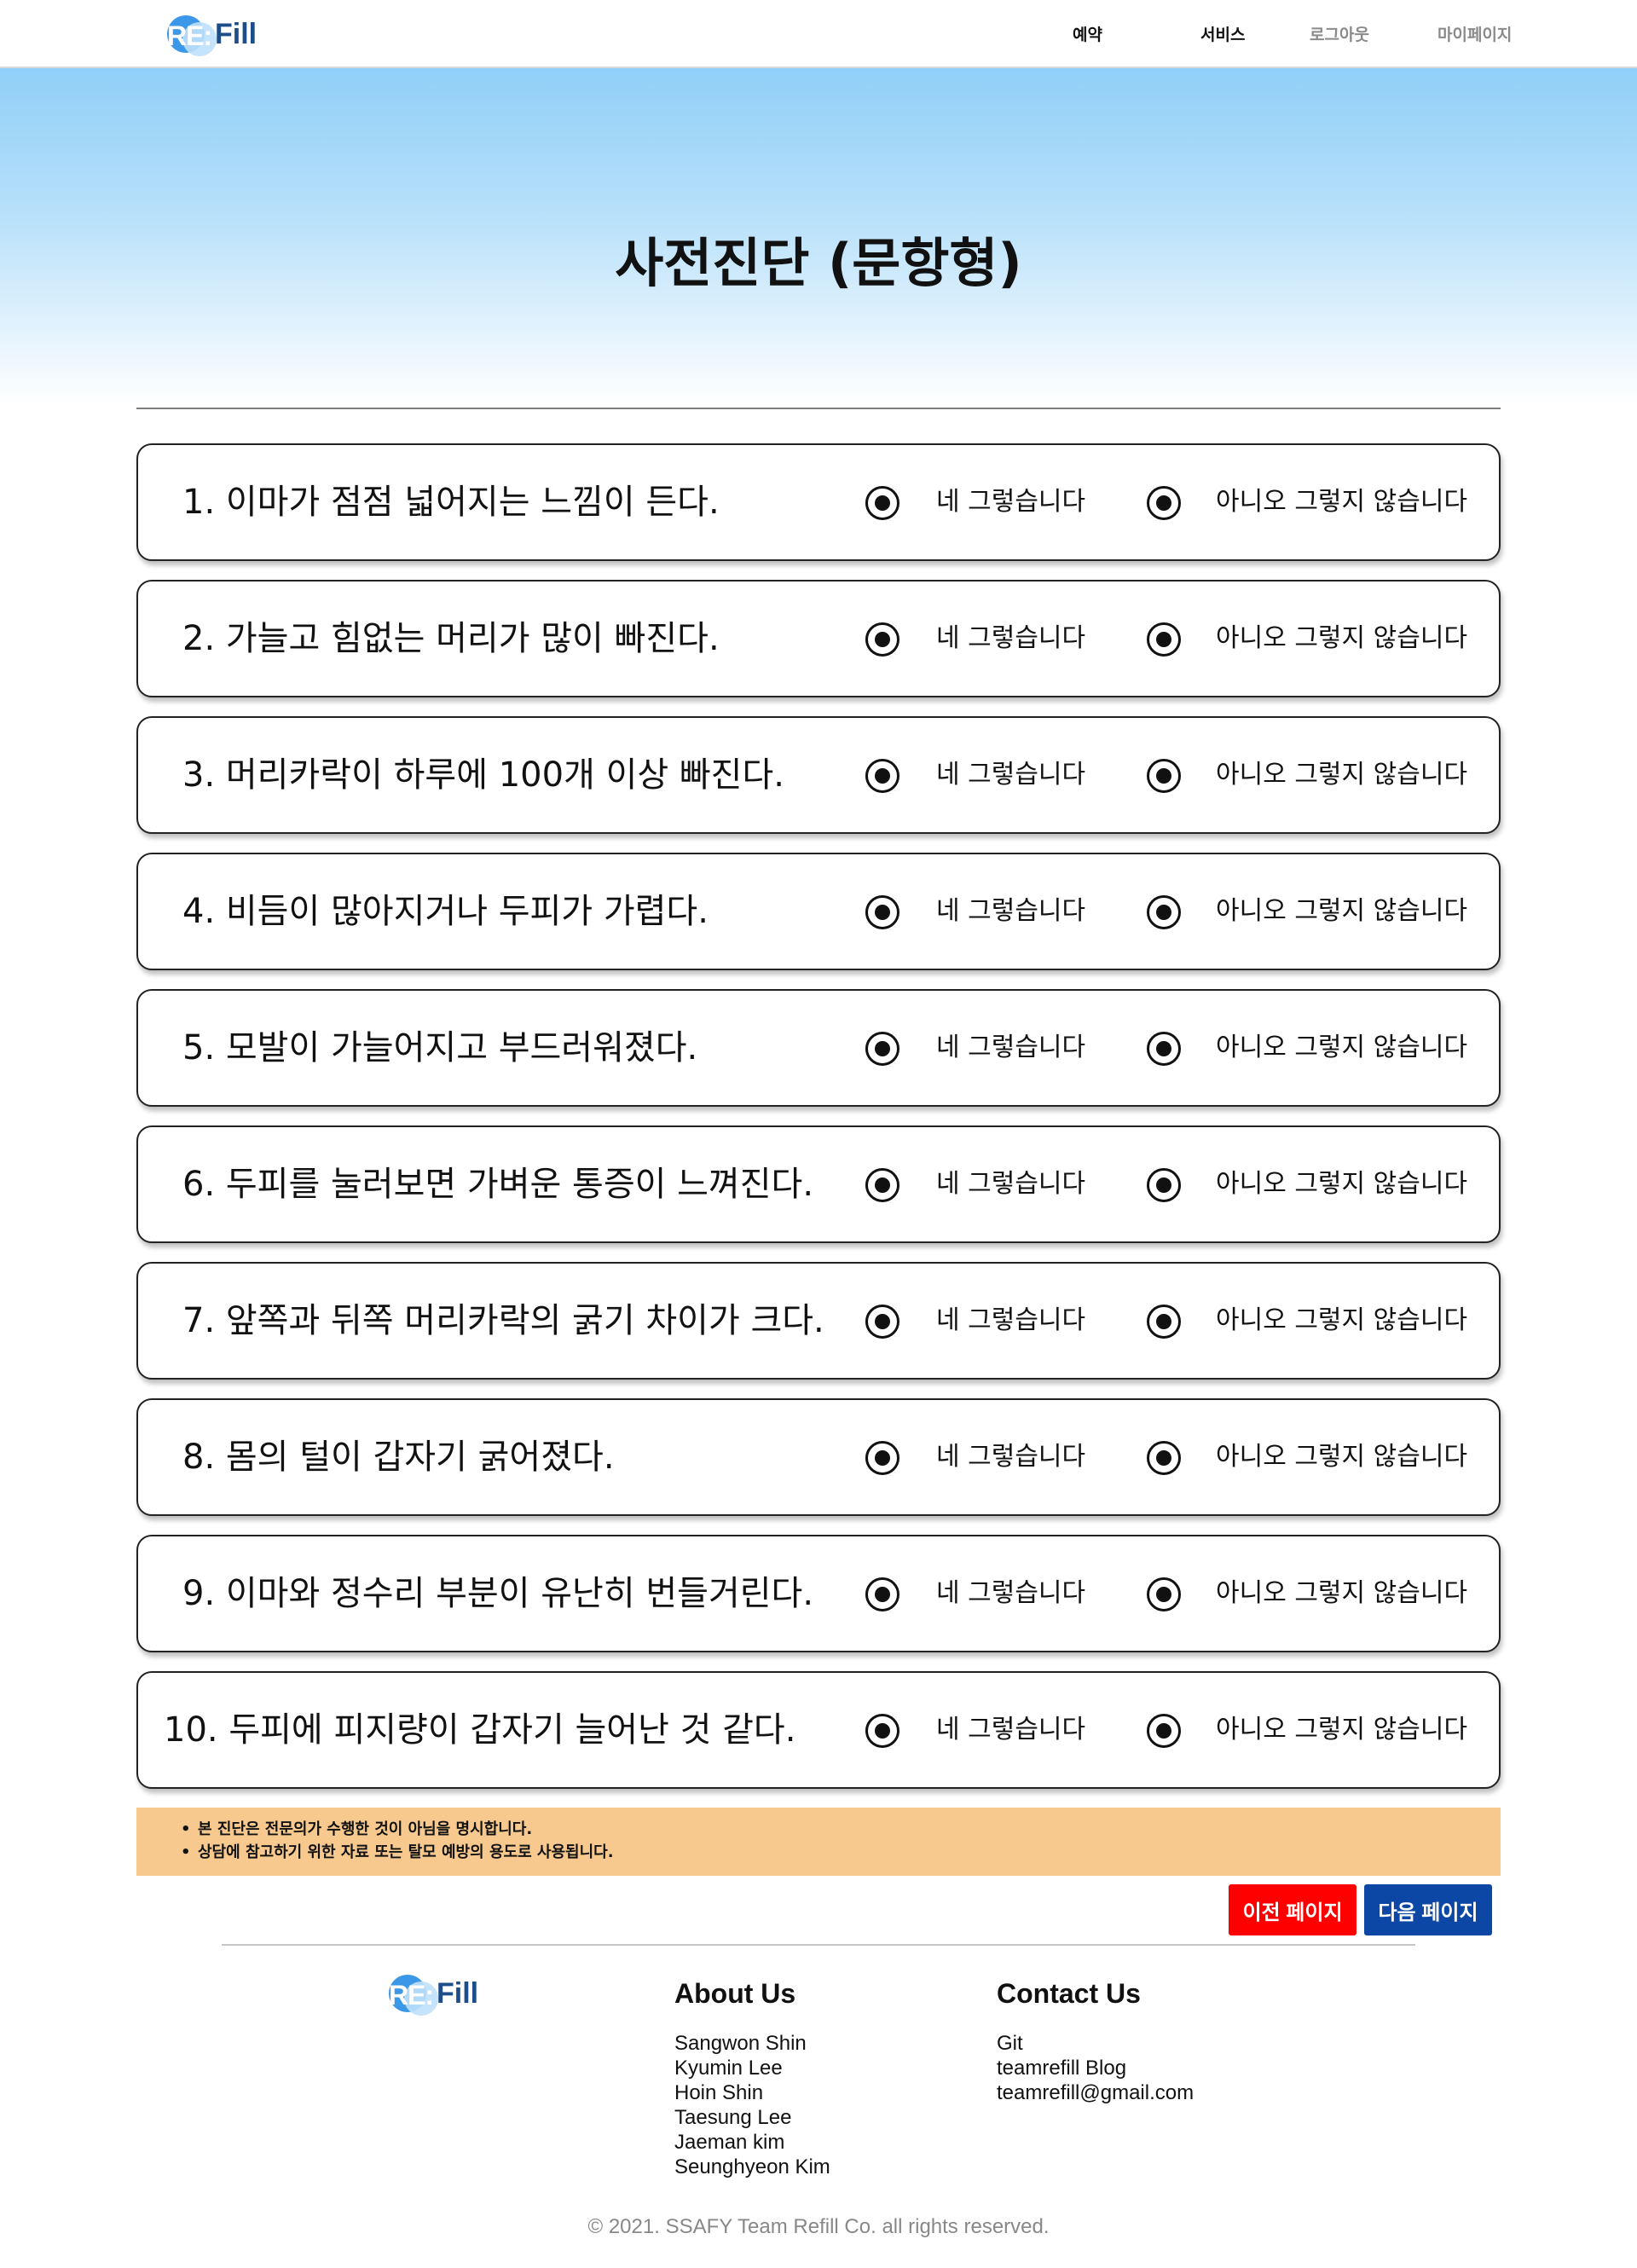  Describe the element at coordinates (728, 2068) in the screenshot. I see `team-member: Kyumin Lee` at that location.